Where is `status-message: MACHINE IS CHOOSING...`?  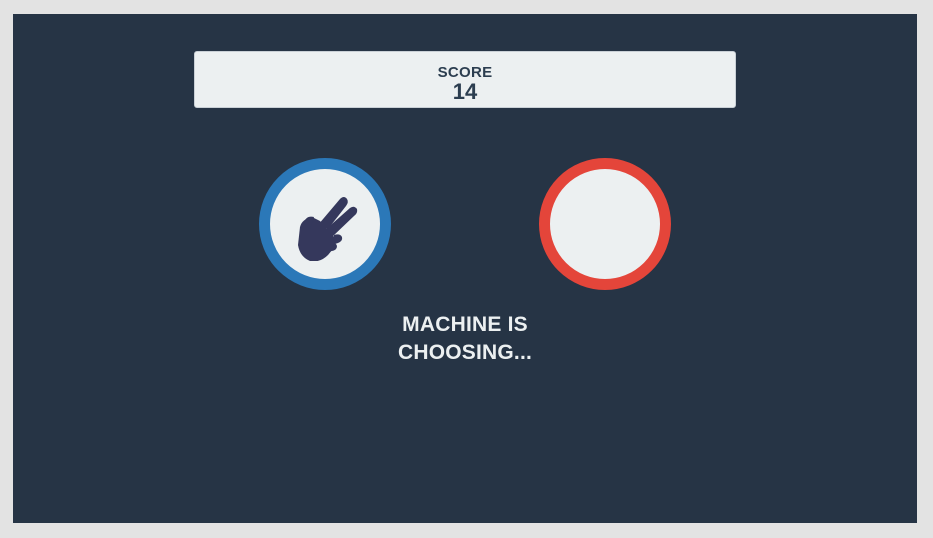 status-message: MACHINE IS CHOOSING... is located at coordinates (465, 339).